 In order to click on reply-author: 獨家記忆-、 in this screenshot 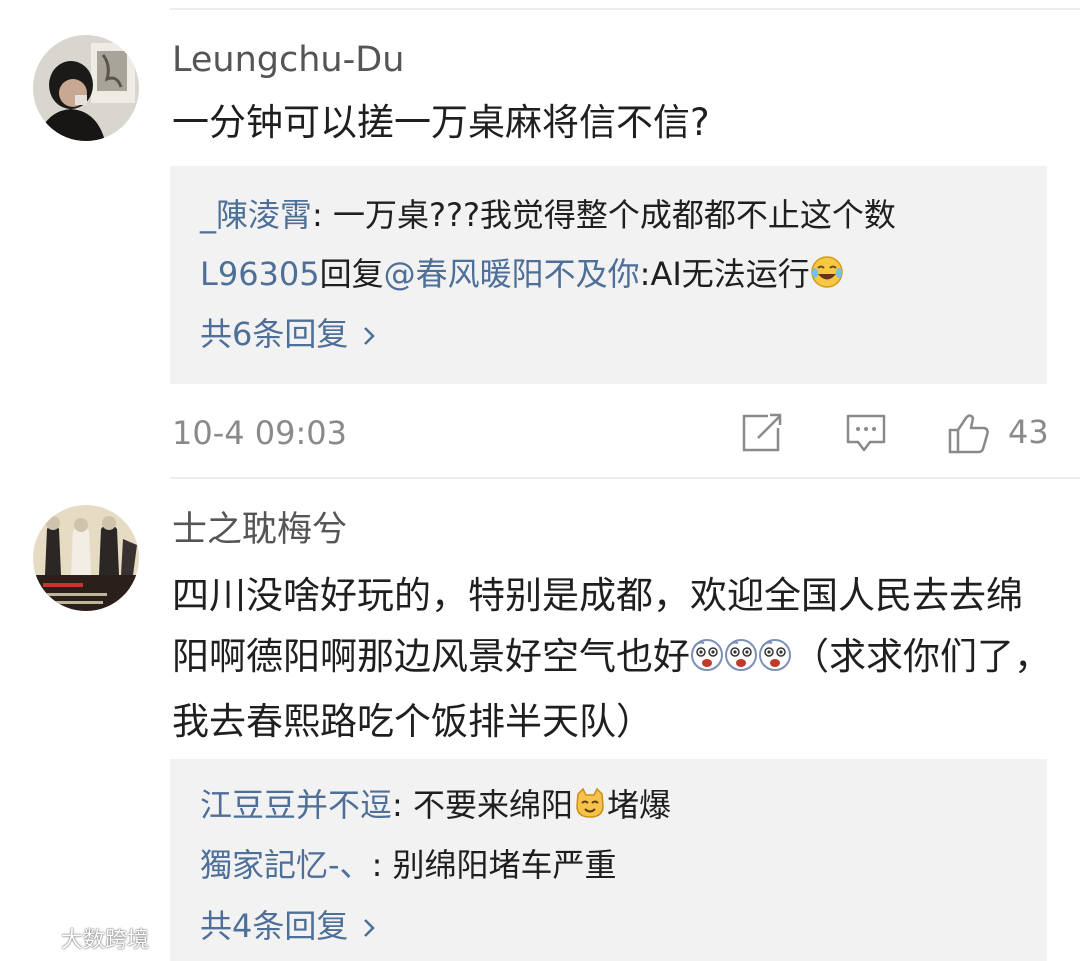, I will do `click(286, 865)`.